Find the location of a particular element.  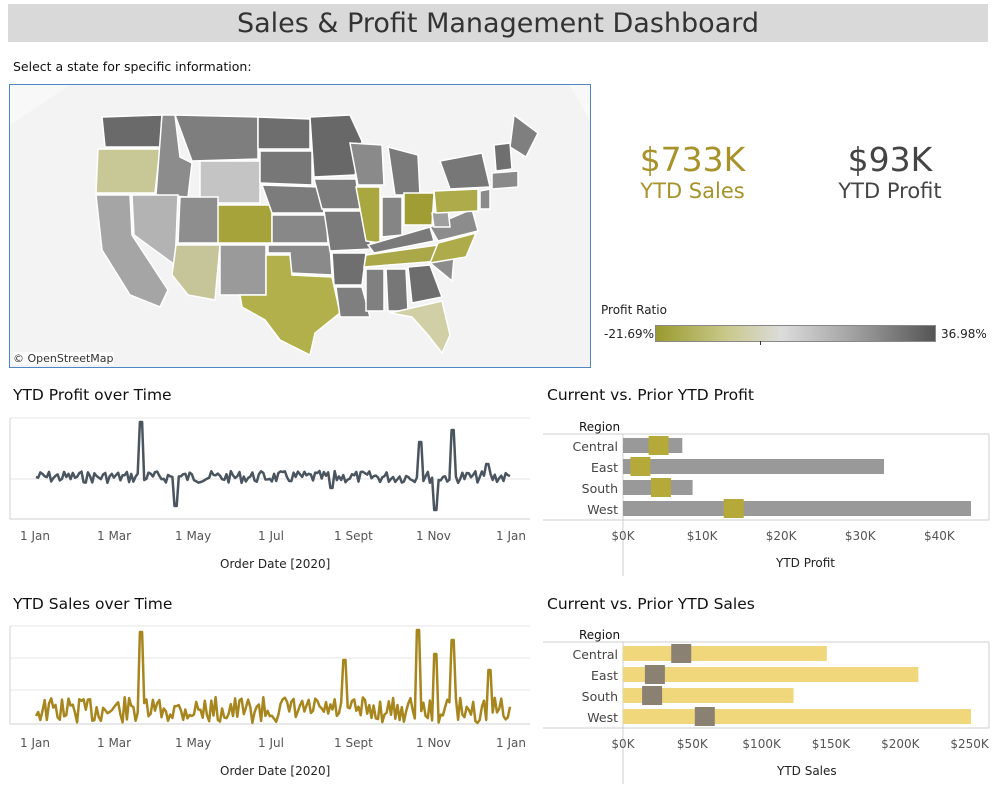

state-co is located at coordinates (245, 224).